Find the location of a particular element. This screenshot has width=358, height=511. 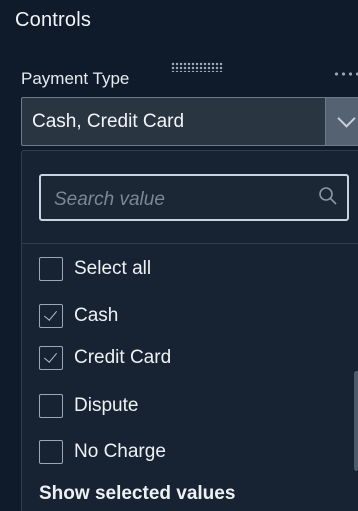

option-label: Credit Card is located at coordinates (123, 357).